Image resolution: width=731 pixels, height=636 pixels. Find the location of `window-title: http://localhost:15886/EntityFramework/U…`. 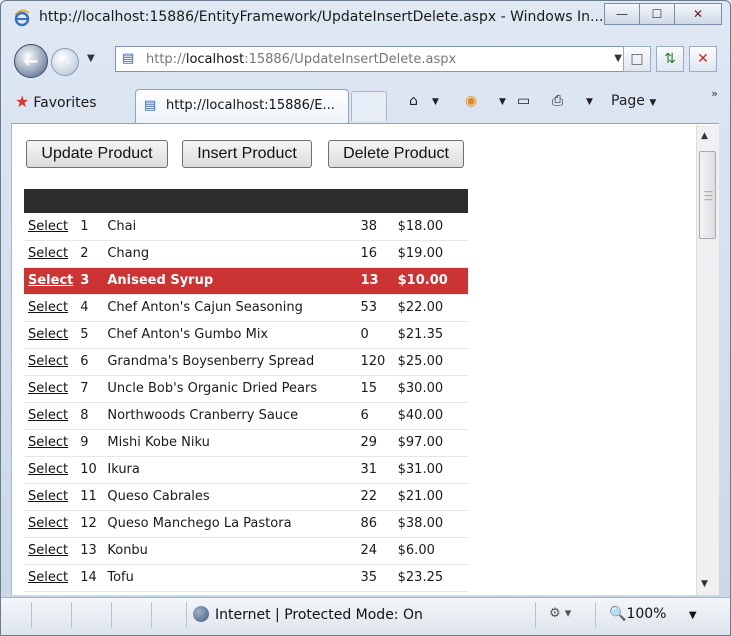

window-title: http://localhost:15886/EntityFramework/U… is located at coordinates (321, 17).